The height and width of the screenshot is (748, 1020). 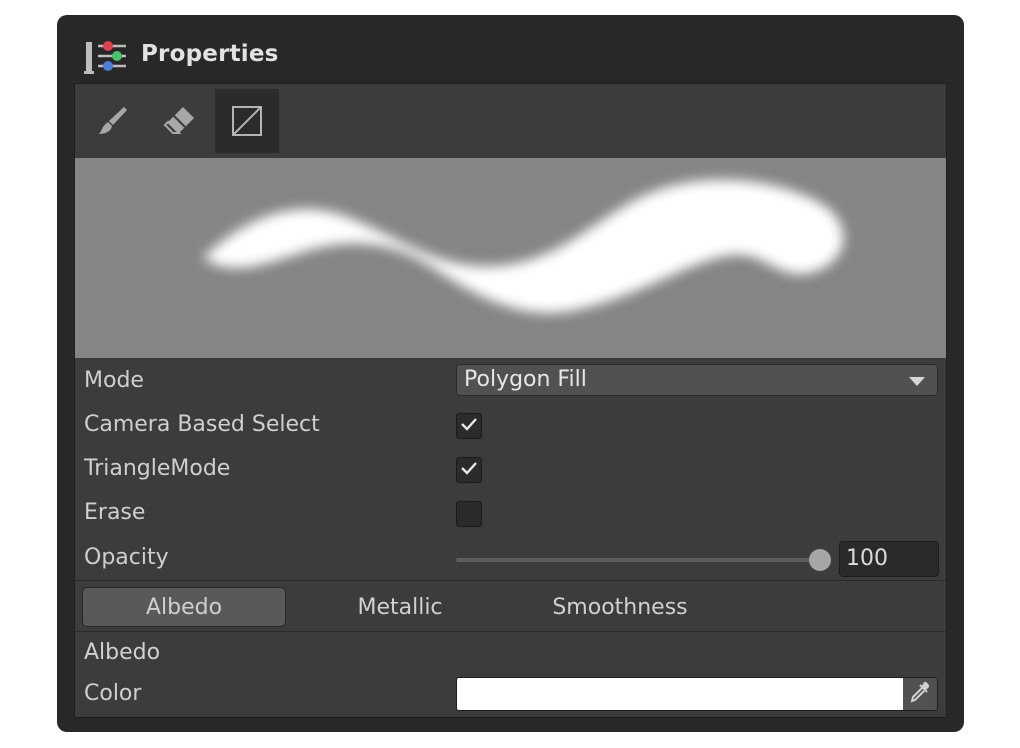 I want to click on tool-toolbar, so click(x=510, y=120).